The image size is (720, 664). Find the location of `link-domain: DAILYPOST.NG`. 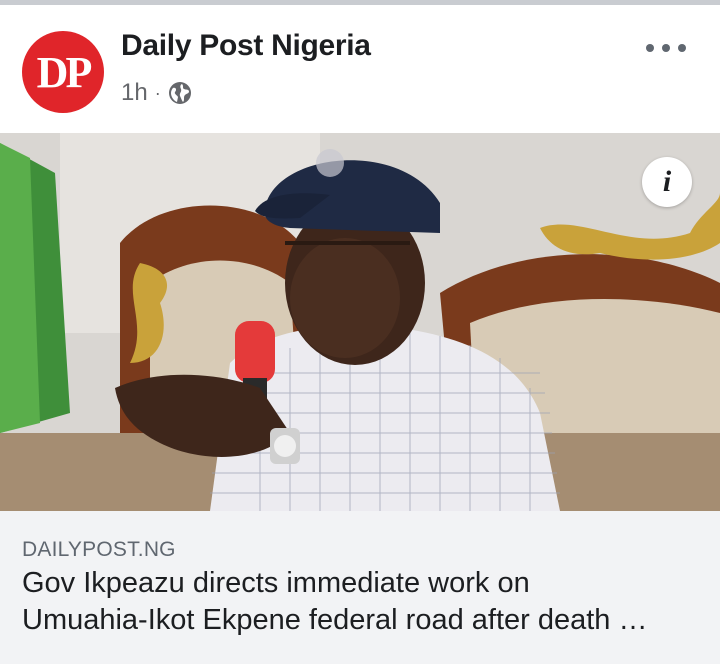

link-domain: DAILYPOST.NG is located at coordinates (99, 549).